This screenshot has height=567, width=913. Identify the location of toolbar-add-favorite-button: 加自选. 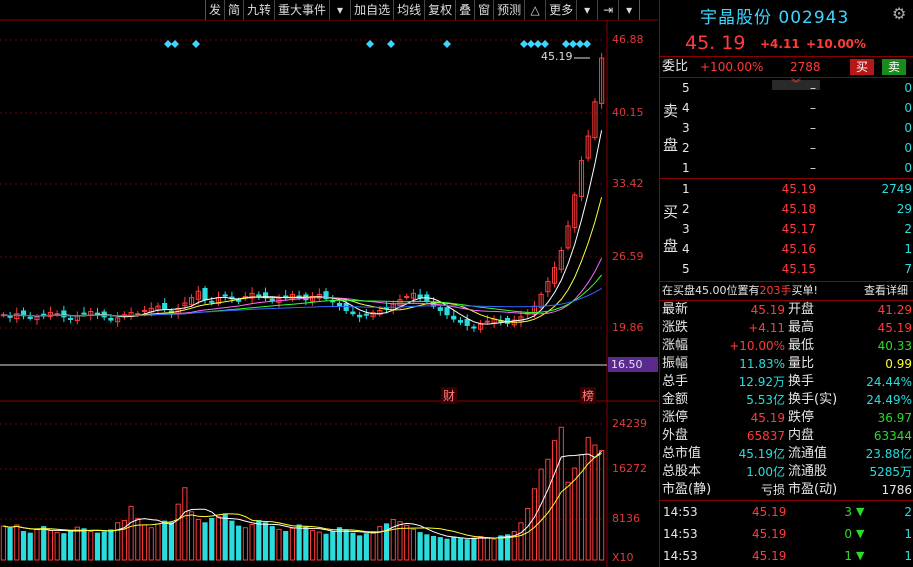
(371, 10).